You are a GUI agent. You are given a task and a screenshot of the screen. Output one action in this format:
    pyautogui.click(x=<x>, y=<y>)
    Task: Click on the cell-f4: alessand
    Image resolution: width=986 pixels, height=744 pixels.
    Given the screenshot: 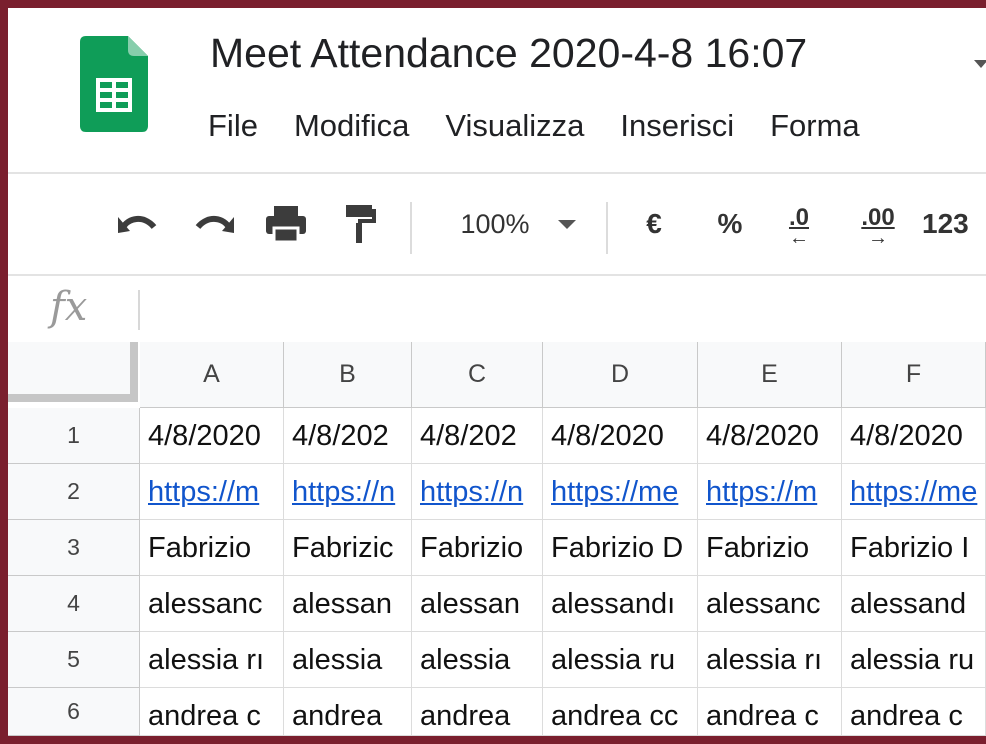 What is the action you would take?
    pyautogui.click(x=914, y=604)
    